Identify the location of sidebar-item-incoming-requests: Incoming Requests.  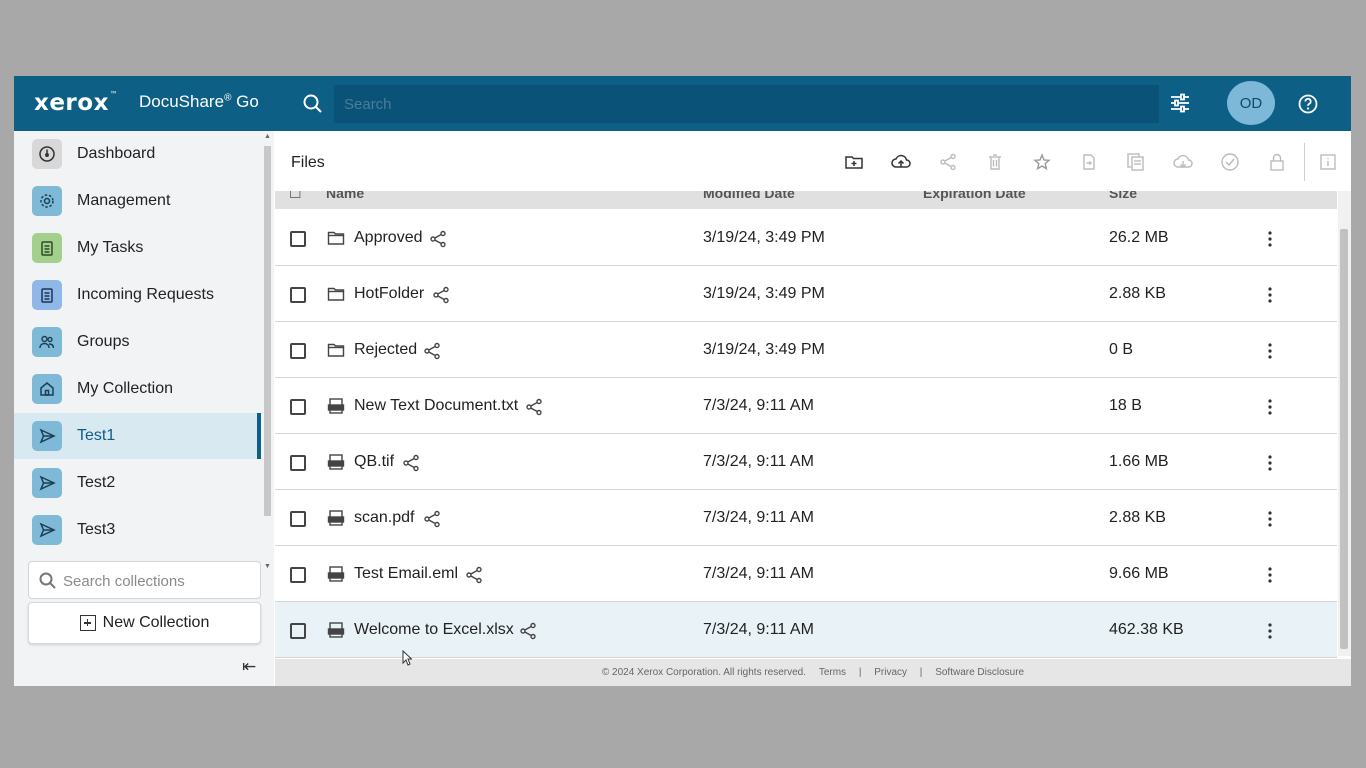
(137, 295).